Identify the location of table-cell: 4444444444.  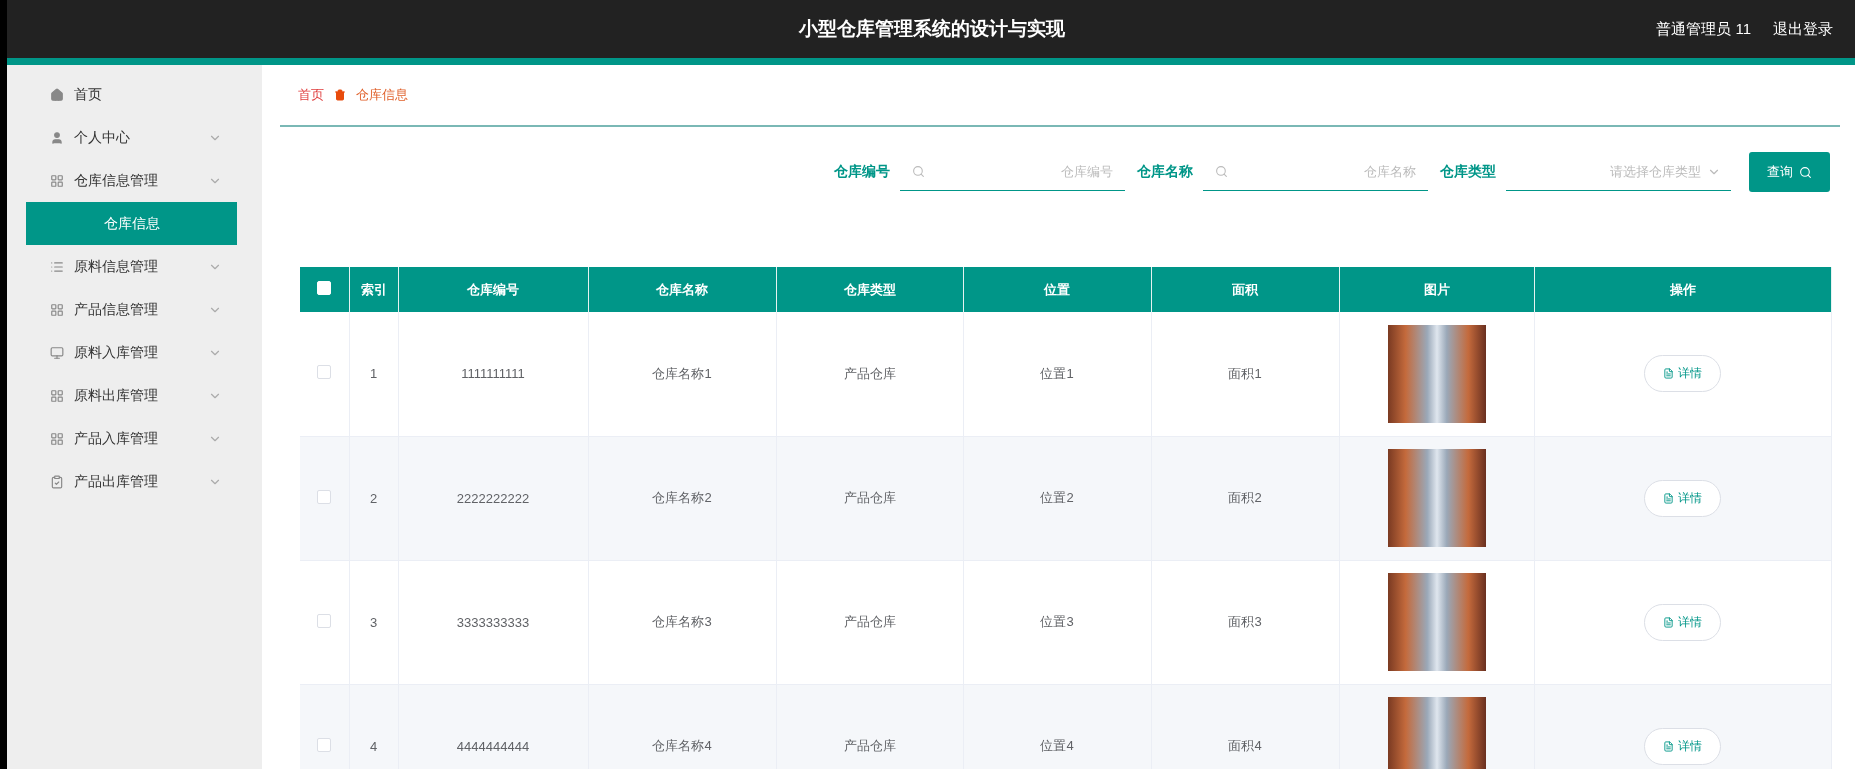
(493, 726).